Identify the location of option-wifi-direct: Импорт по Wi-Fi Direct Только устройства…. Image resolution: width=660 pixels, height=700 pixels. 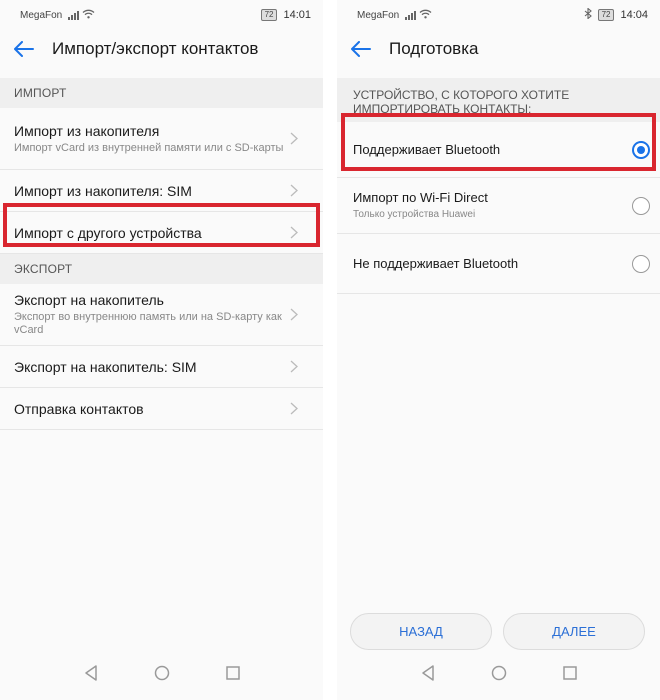
(498, 206).